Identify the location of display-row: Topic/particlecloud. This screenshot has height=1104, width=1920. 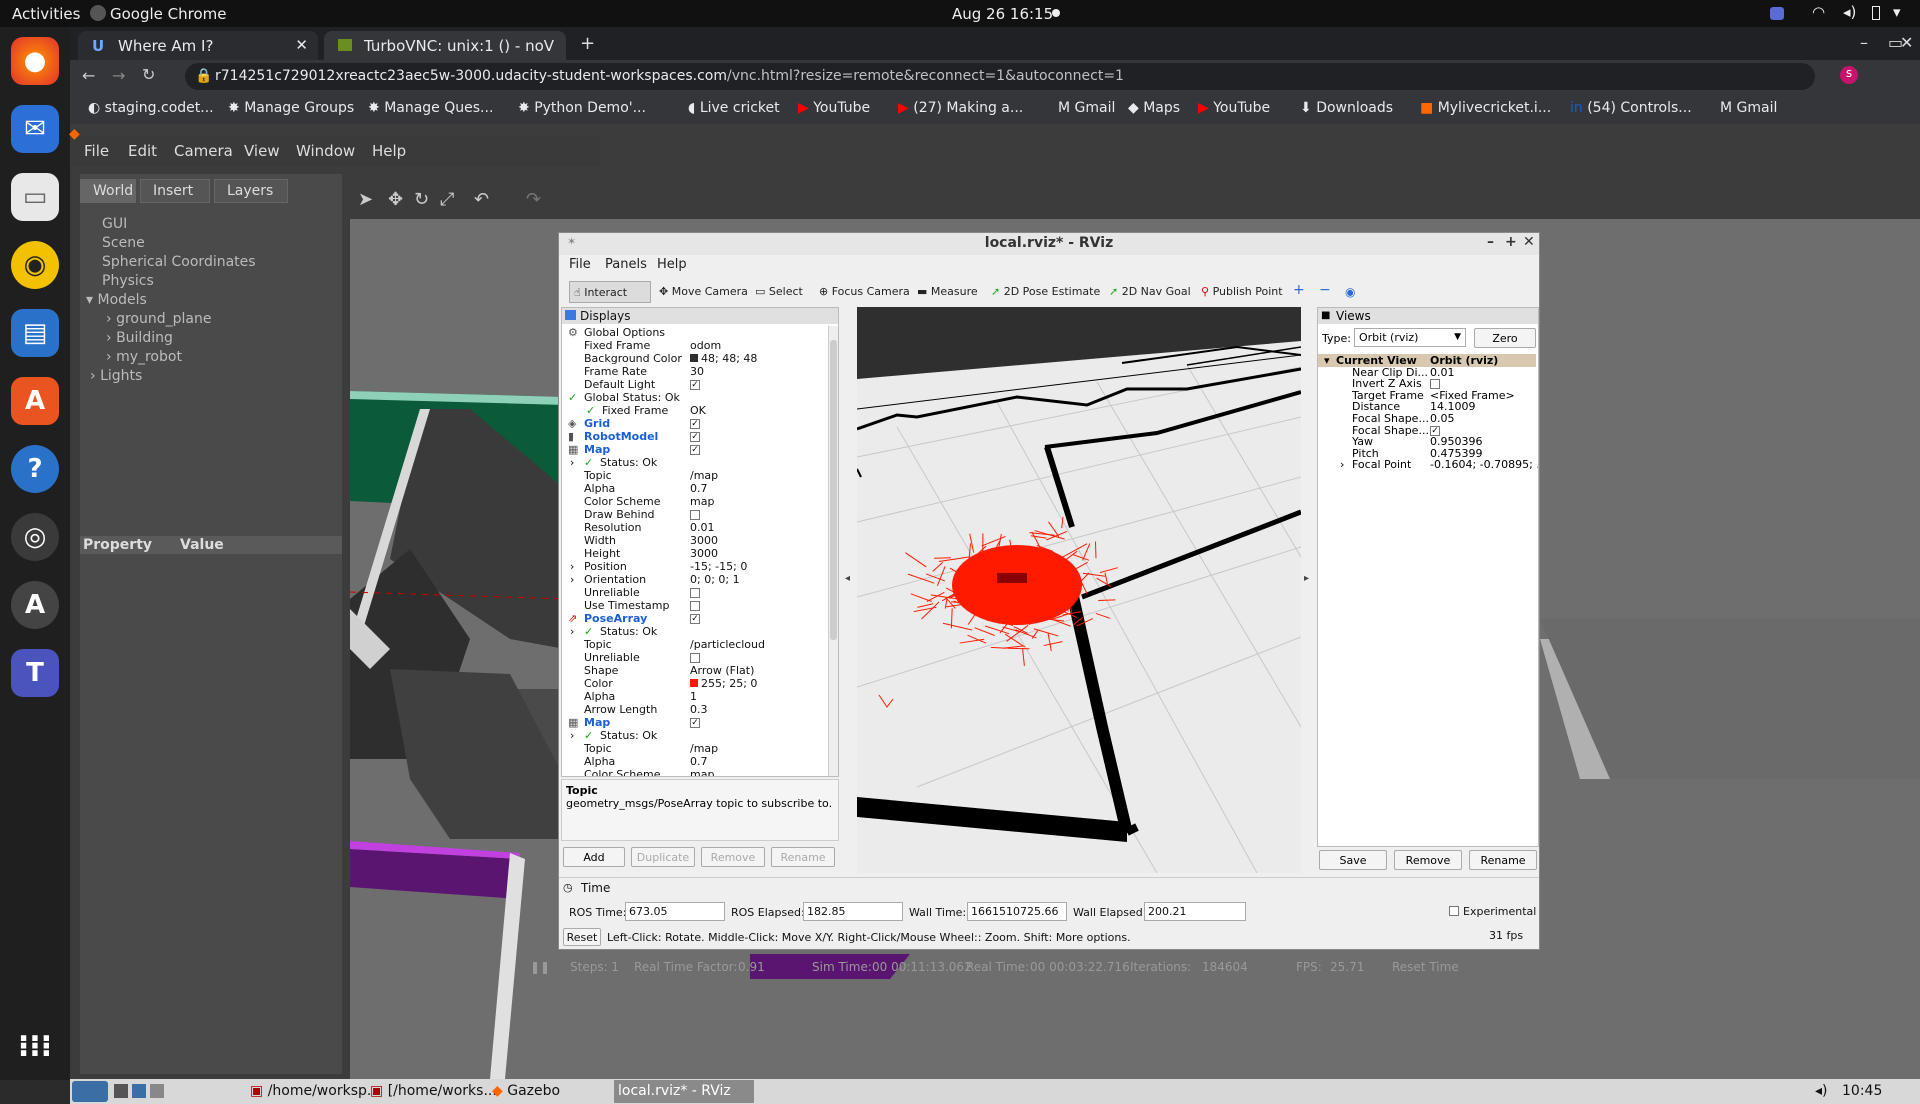
(693, 644).